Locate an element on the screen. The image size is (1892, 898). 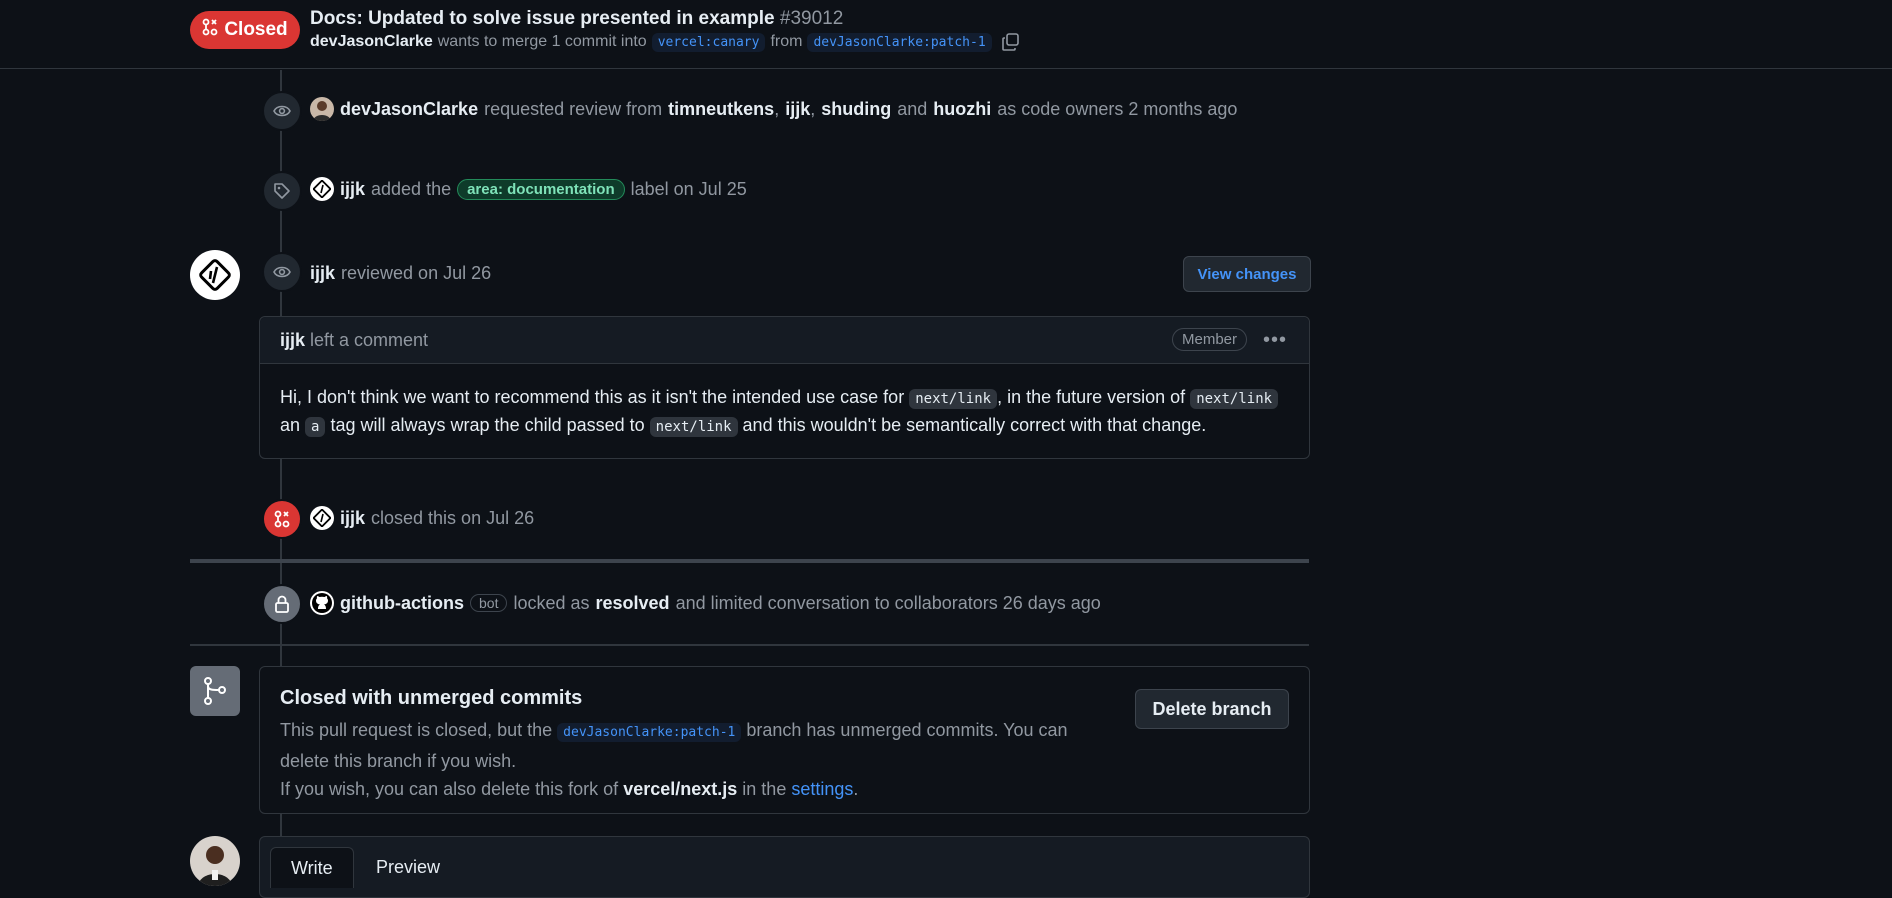
comment-text: an is located at coordinates (290, 425).